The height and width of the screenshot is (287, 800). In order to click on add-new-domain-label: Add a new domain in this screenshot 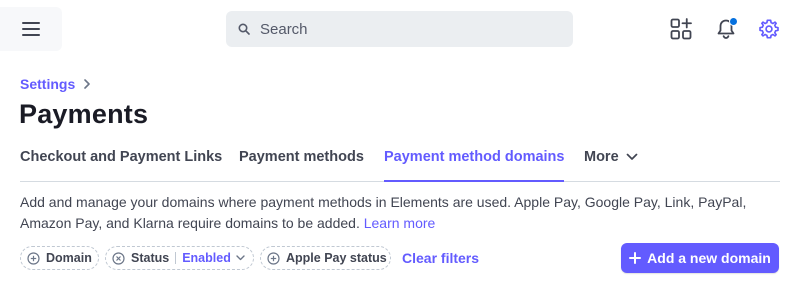, I will do `click(709, 258)`.